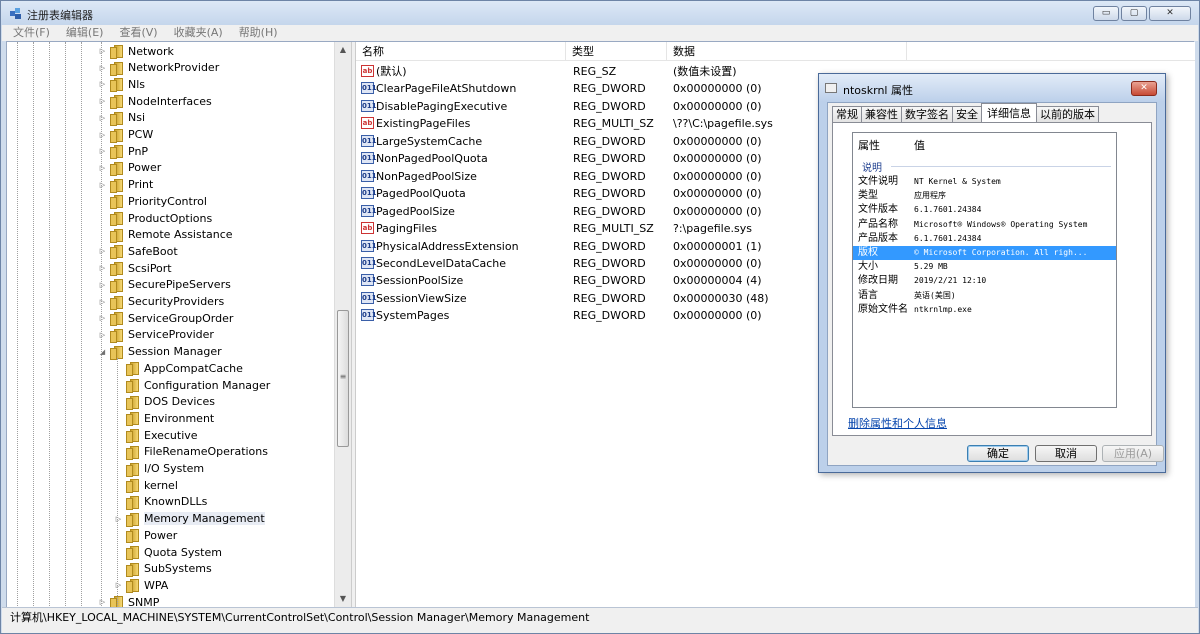 This screenshot has height=634, width=1200. Describe the element at coordinates (897, 423) in the screenshot. I see `remove-properties-link: 删除属性和个人信息` at that location.